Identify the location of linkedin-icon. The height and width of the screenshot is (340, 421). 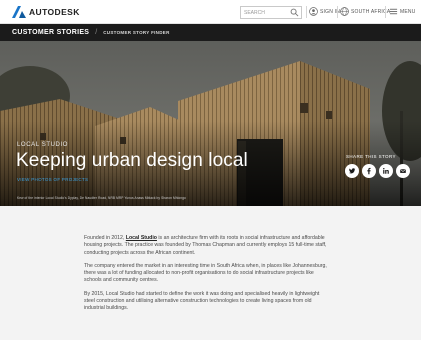
(386, 171).